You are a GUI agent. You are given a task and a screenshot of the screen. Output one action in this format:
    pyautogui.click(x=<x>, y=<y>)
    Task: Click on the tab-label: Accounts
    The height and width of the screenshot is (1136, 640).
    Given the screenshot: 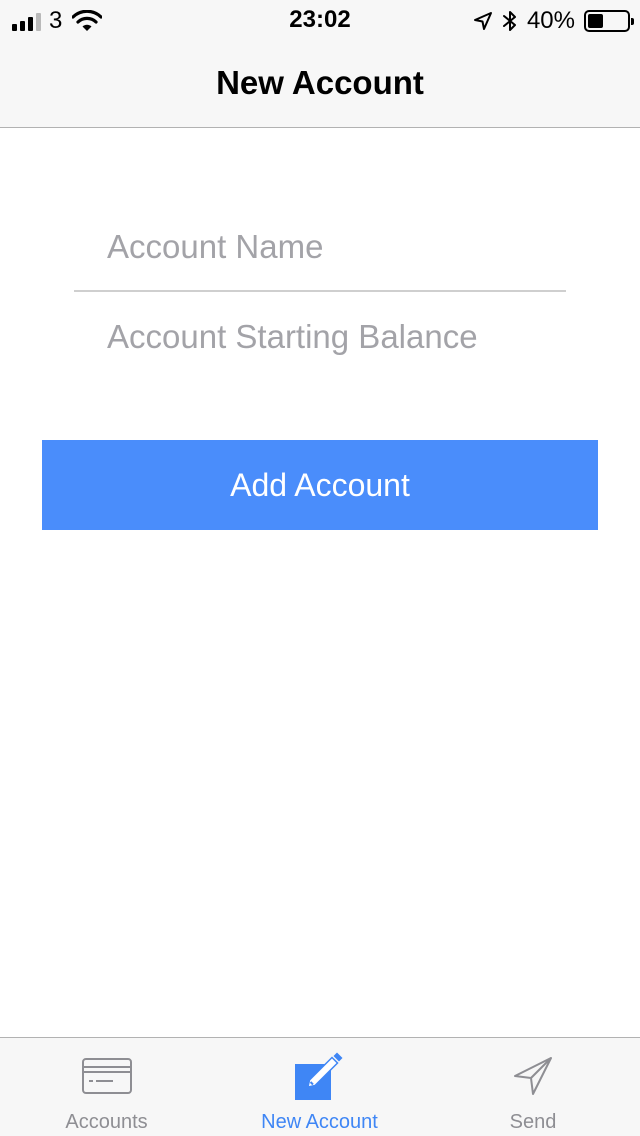 What is the action you would take?
    pyautogui.click(x=106, y=1122)
    